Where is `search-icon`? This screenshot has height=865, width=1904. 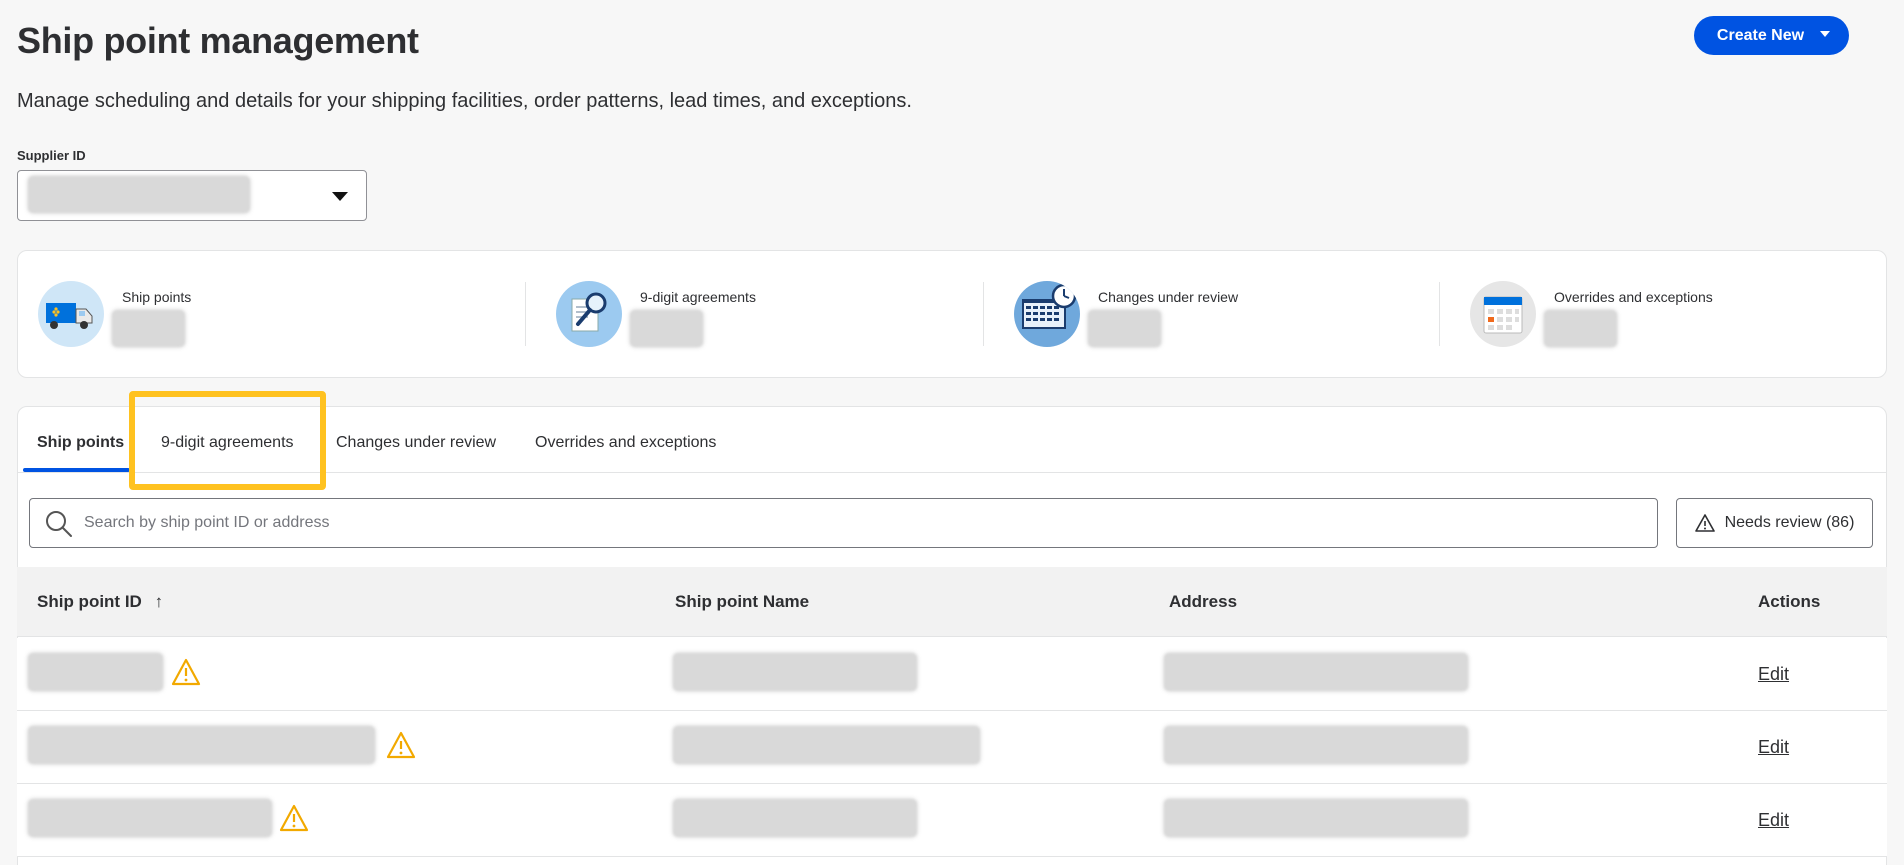
search-icon is located at coordinates (59, 524).